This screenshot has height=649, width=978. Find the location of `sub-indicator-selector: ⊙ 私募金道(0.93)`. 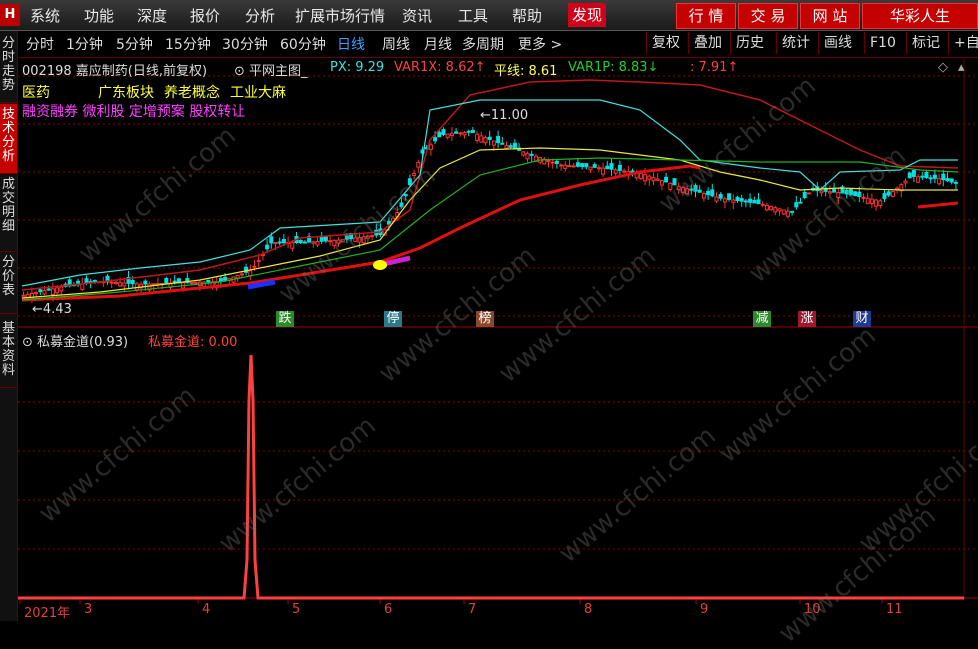

sub-indicator-selector: ⊙ 私募金道(0.93) is located at coordinates (75, 340).